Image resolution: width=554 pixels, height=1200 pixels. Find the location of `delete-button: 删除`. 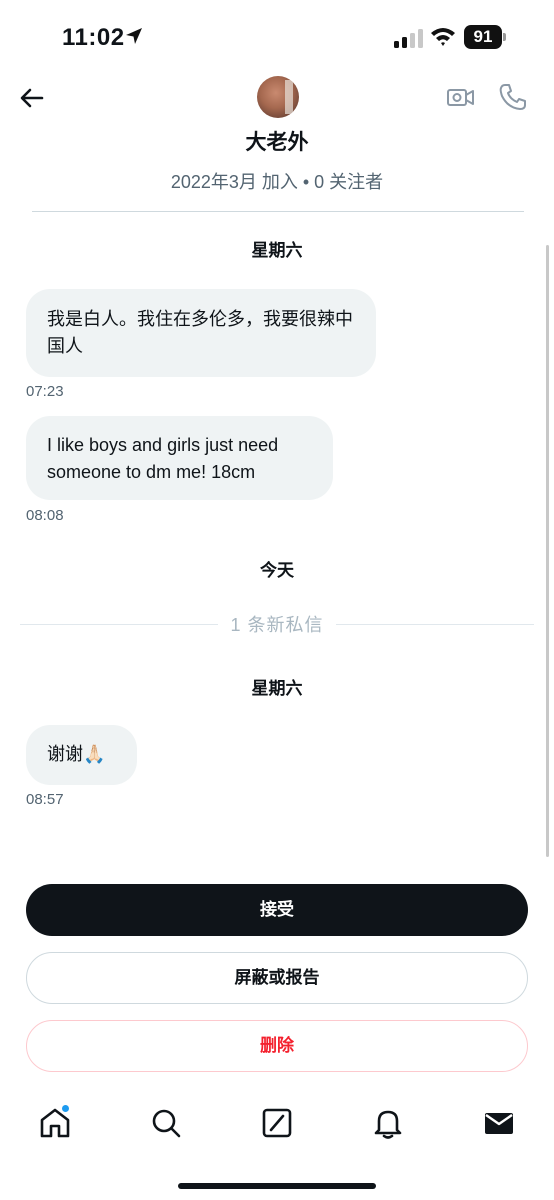

delete-button: 删除 is located at coordinates (277, 1046).